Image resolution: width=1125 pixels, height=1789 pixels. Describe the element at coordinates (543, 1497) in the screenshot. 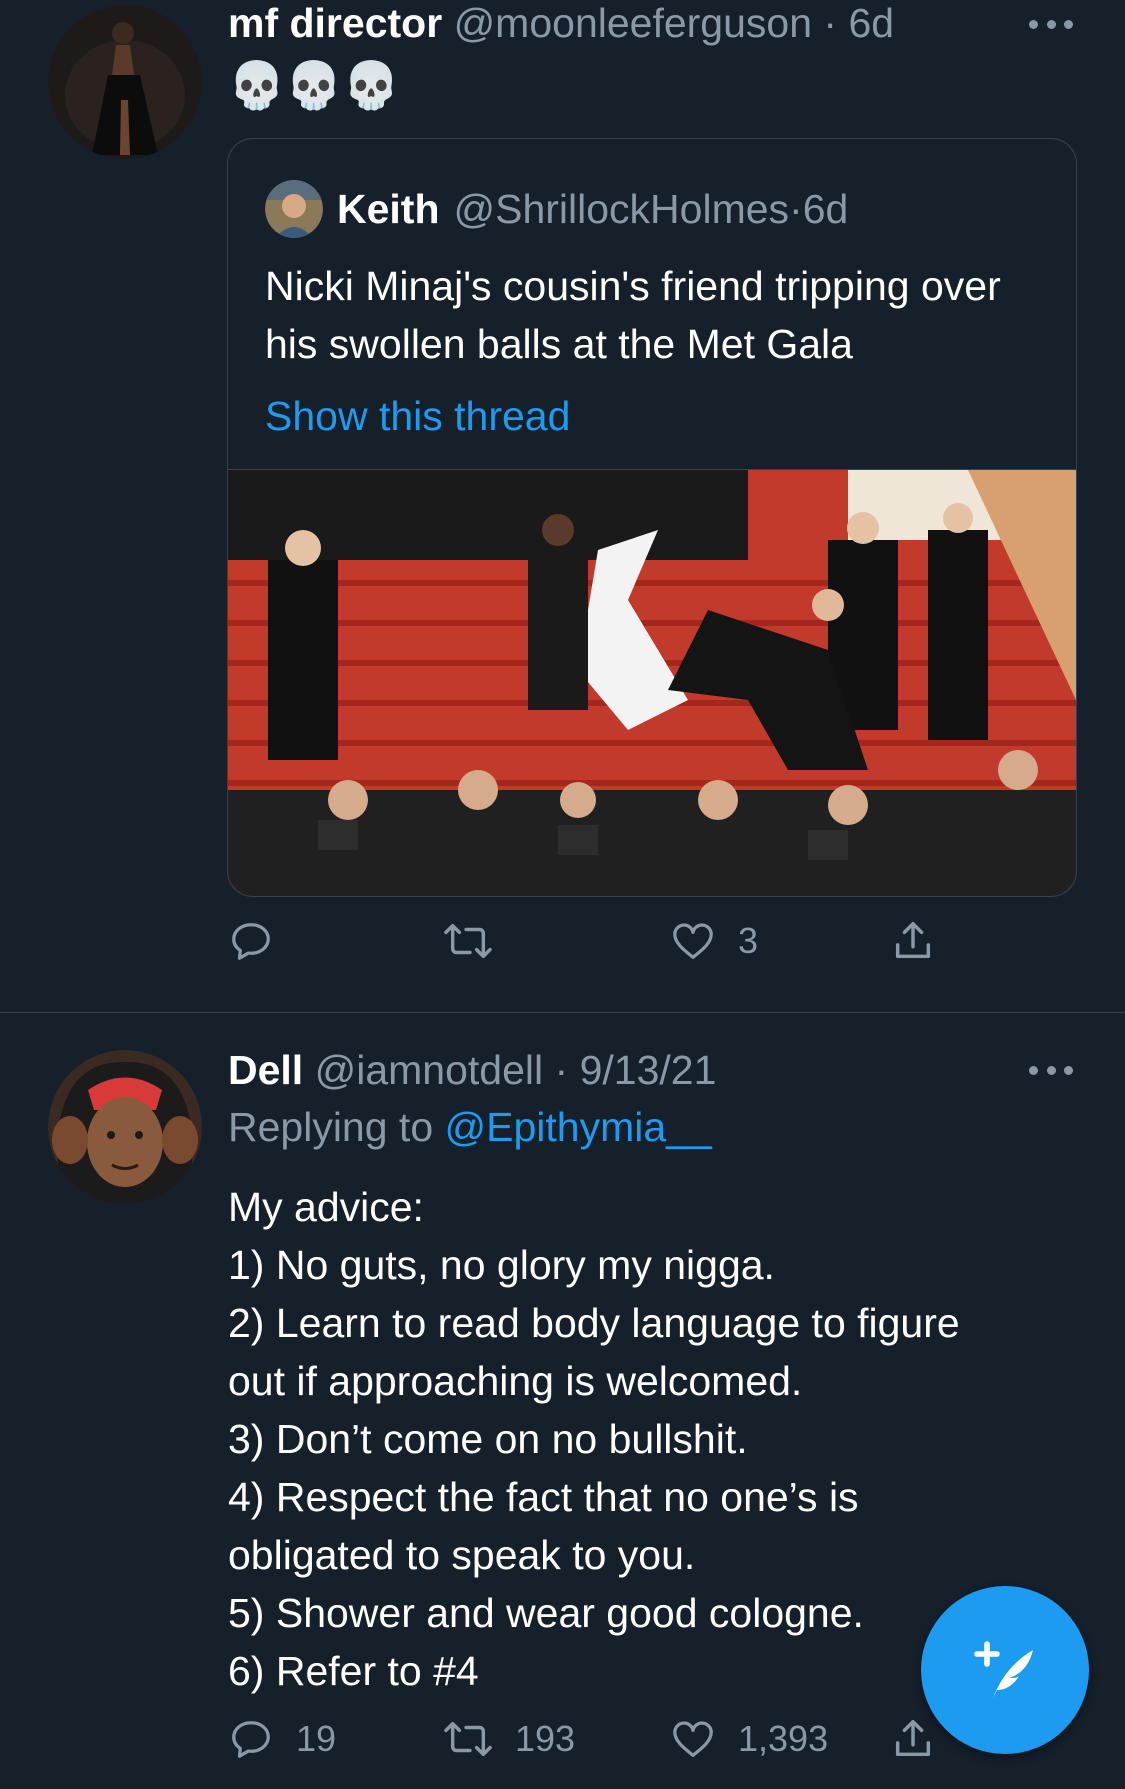

I see `tweet-text-line: 4) Respect the fact that no one’s is` at that location.